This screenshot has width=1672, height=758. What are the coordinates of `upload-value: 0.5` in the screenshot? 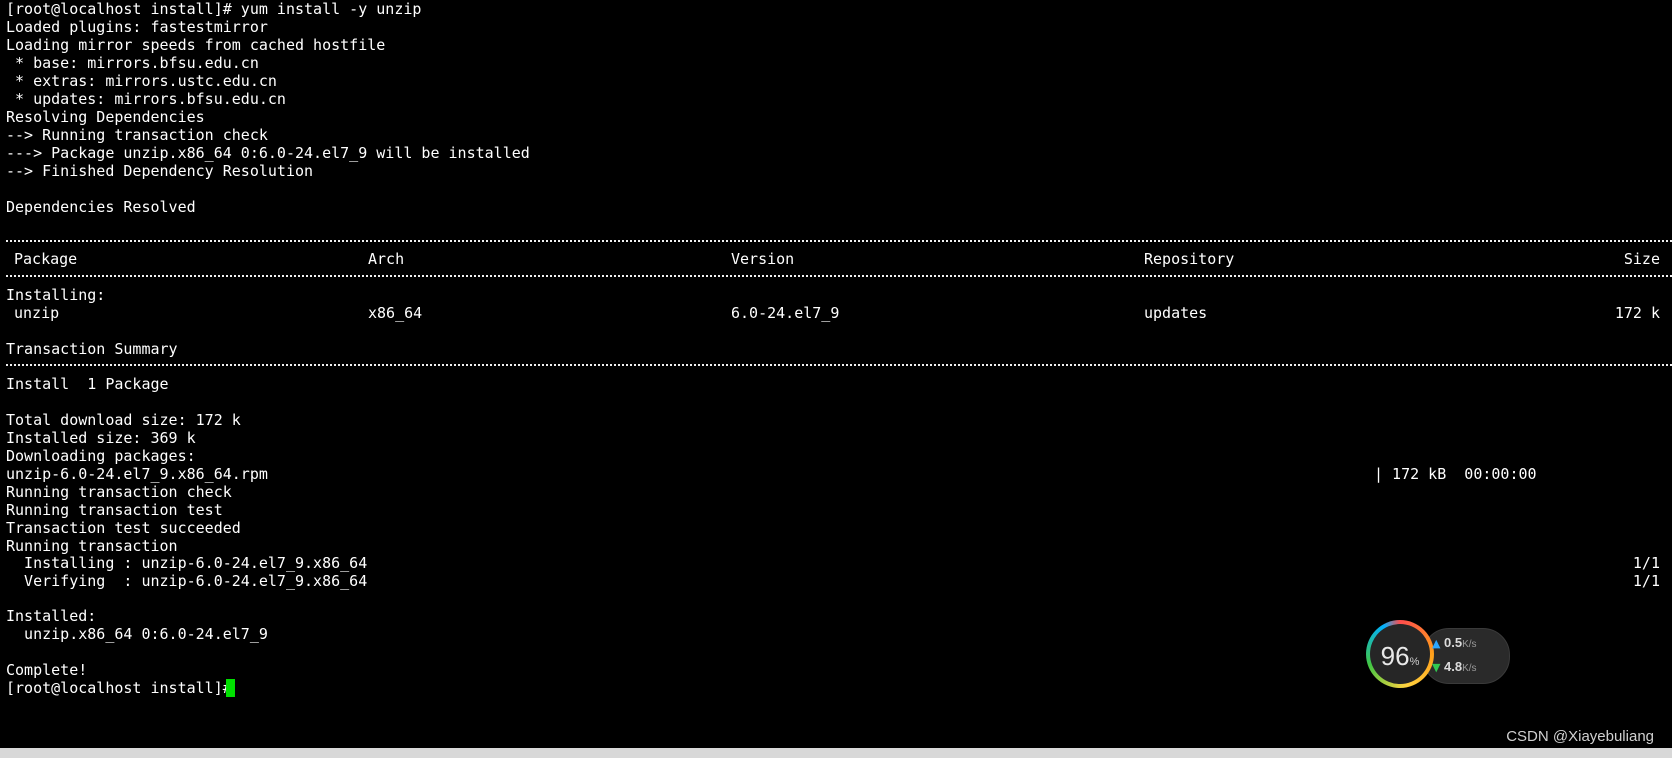 It's located at (1453, 642).